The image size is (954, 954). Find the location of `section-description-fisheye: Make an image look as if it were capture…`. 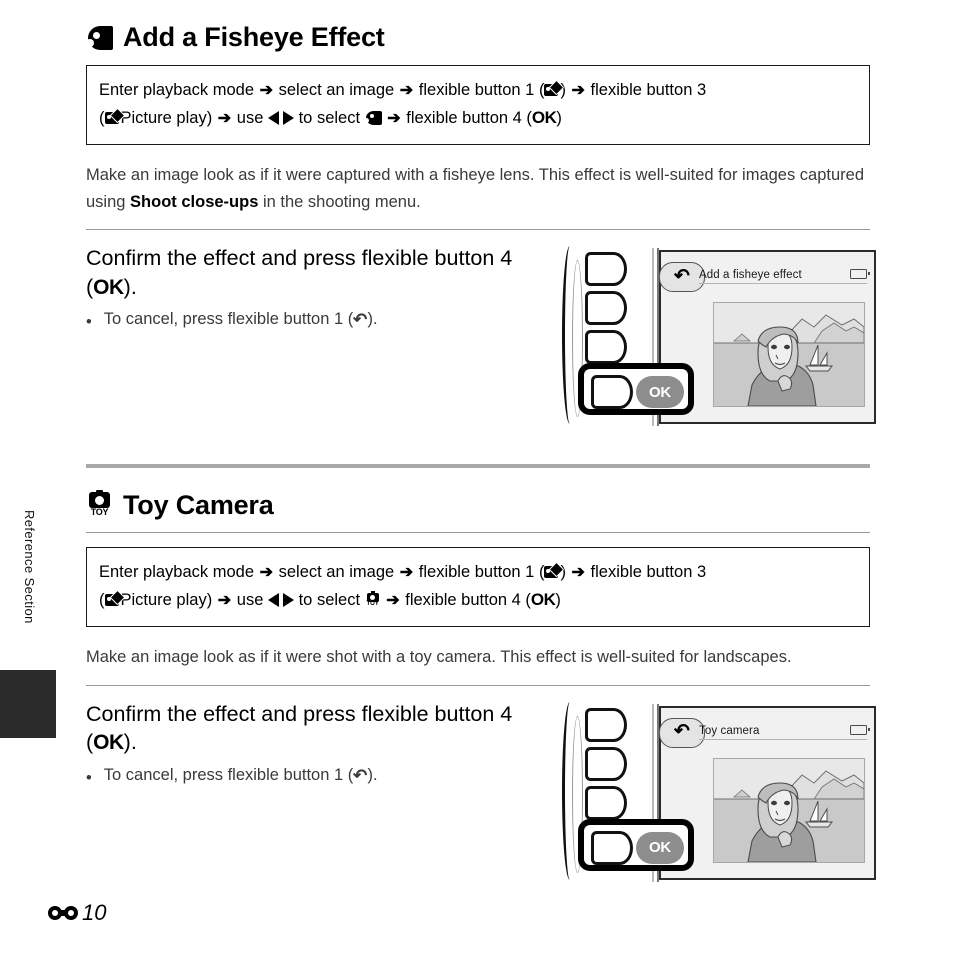

section-description-fisheye: Make an image look as if it were capture… is located at coordinates (478, 188).